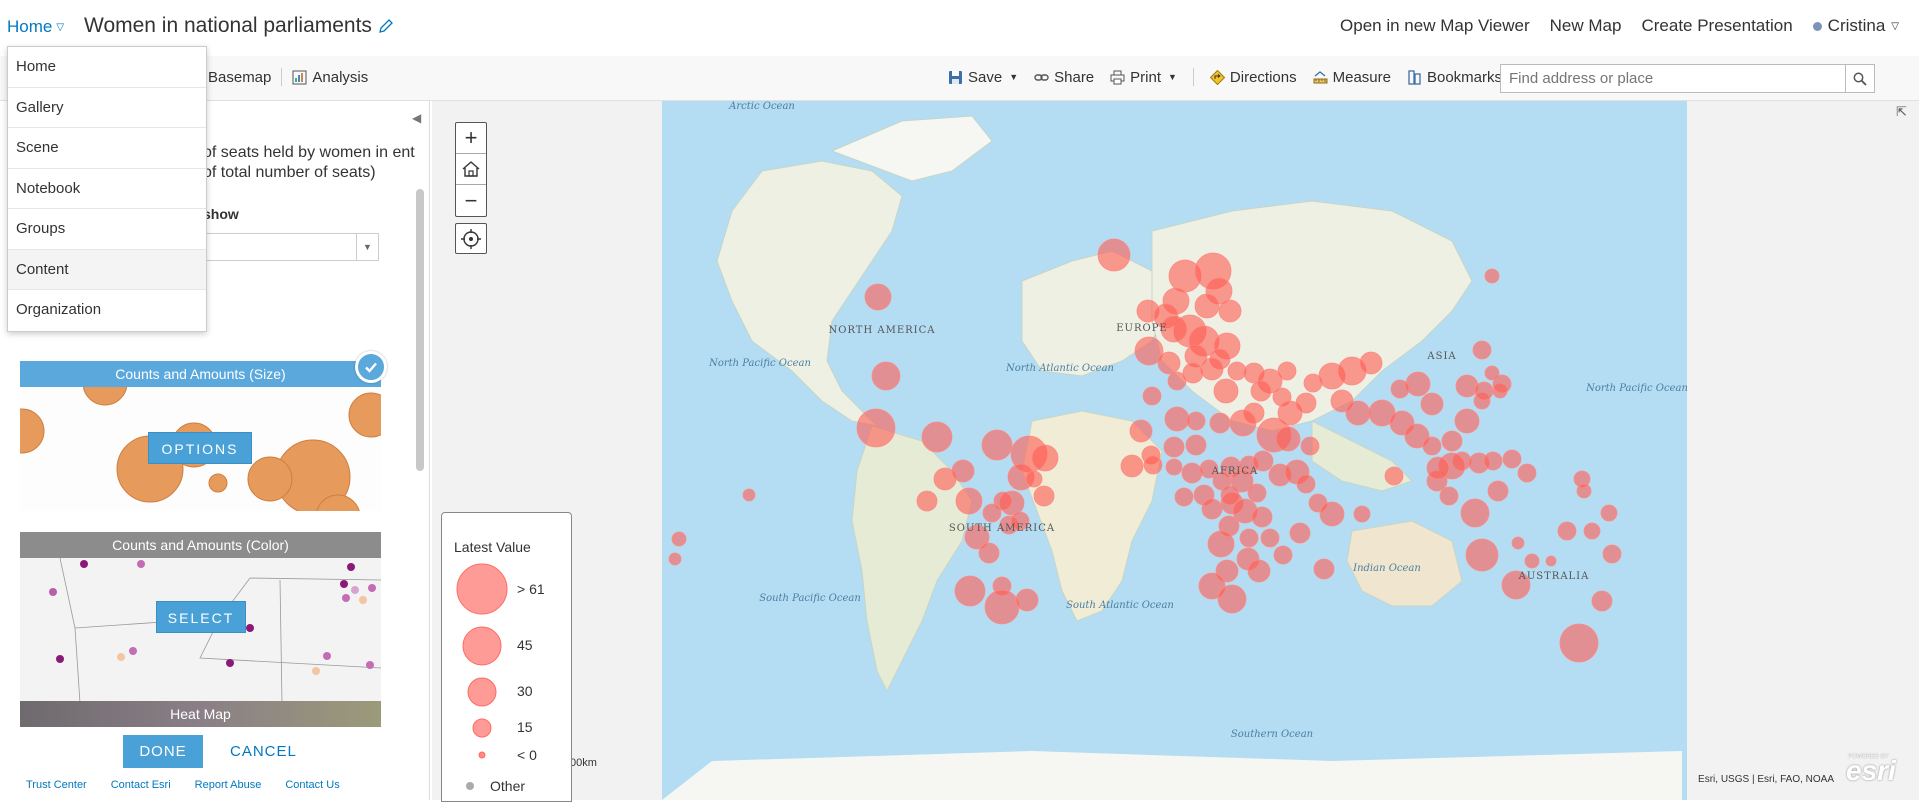  I want to click on bookmarks-button: Bookmarks, so click(1454, 77).